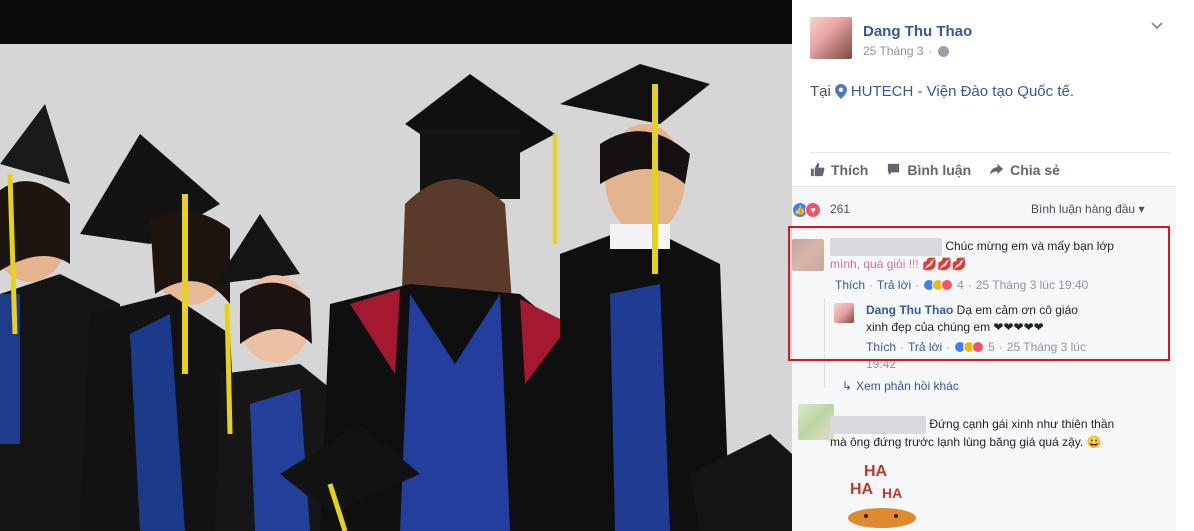 The width and height of the screenshot is (1194, 531). I want to click on reply-1-reply-link: Trả lời, so click(925, 347).